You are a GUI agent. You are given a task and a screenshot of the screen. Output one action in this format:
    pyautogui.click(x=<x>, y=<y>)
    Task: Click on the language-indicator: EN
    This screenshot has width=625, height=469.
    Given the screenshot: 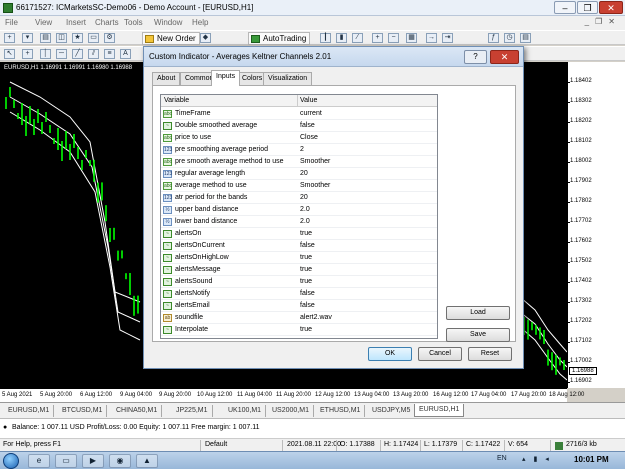 What is the action you would take?
    pyautogui.click(x=502, y=458)
    